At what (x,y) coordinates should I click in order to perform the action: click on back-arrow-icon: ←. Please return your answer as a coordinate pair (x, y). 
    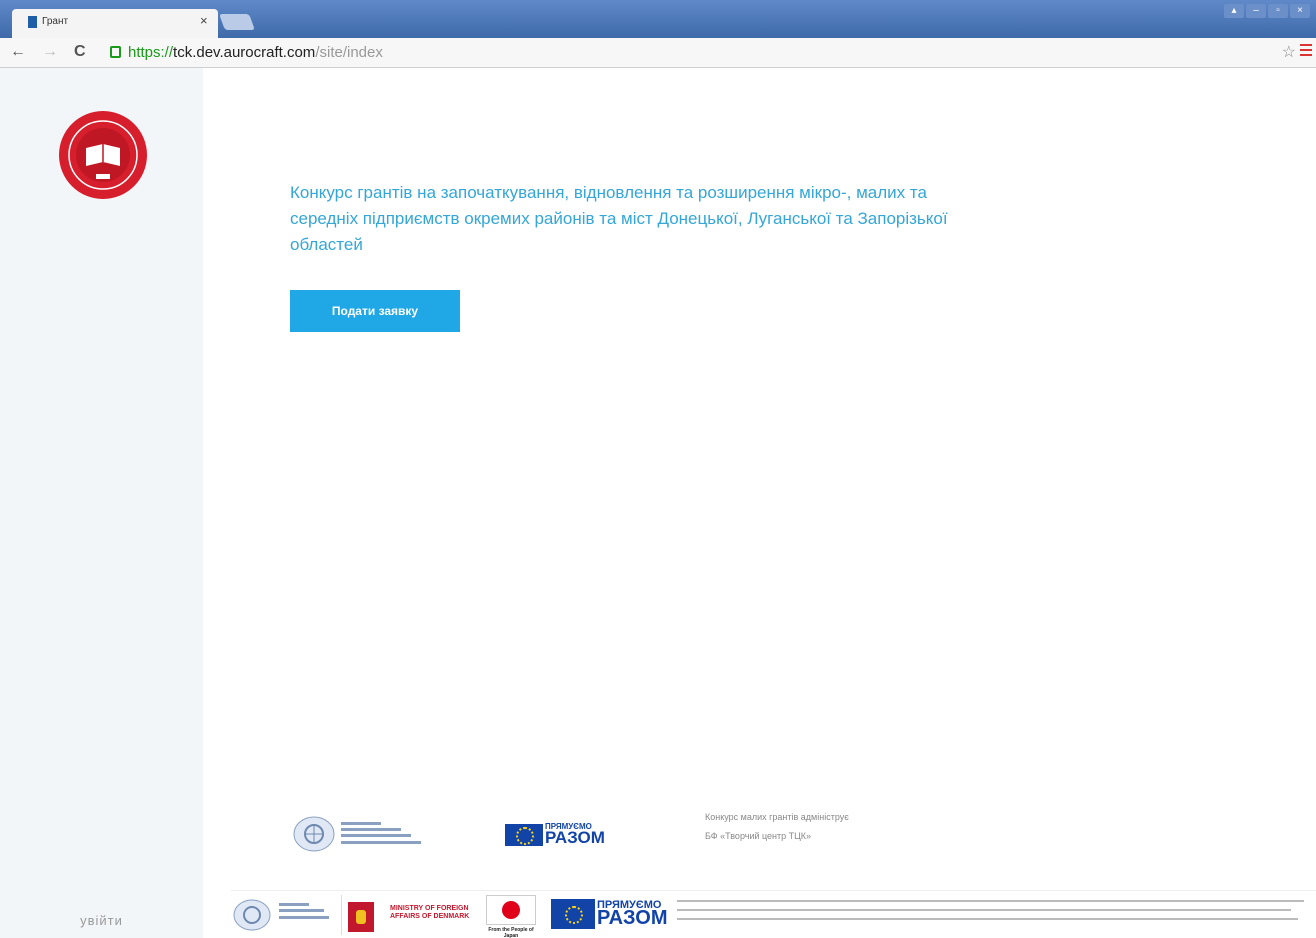
    Looking at the image, I should click on (18, 52).